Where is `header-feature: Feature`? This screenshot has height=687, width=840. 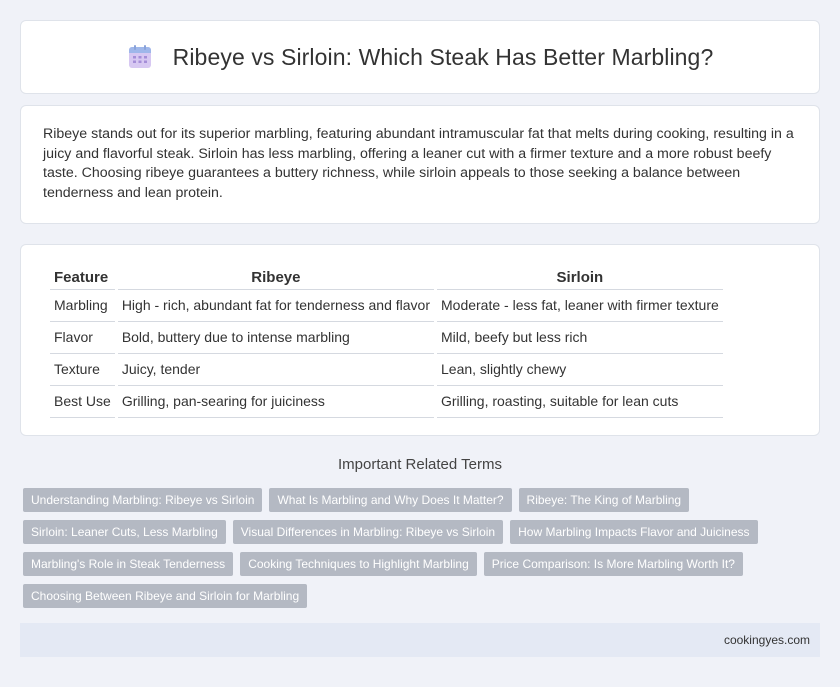
header-feature: Feature is located at coordinates (82, 277).